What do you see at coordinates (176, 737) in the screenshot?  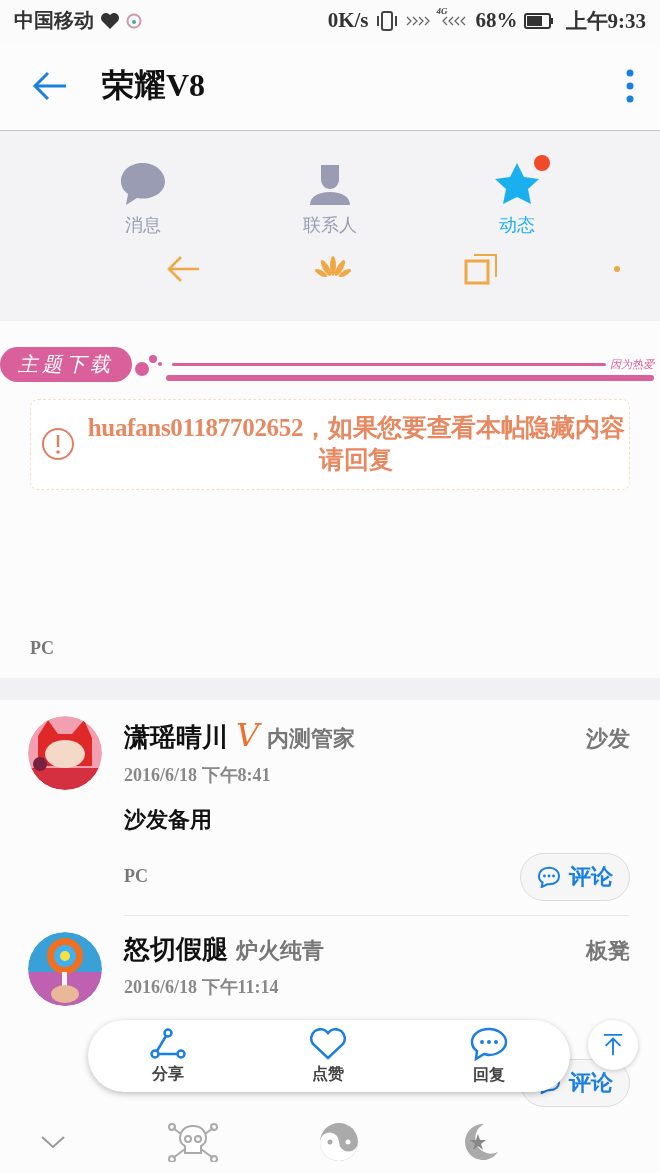 I see `author-name: 潇瑶晴川` at bounding box center [176, 737].